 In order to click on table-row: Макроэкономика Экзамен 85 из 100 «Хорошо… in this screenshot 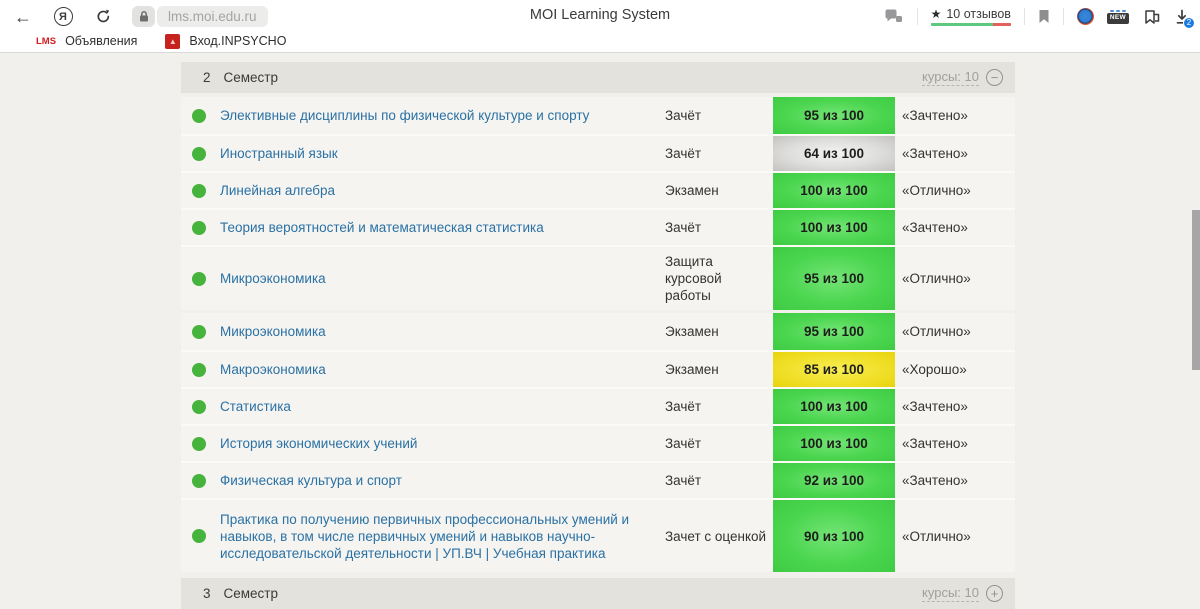, I will do `click(598, 368)`.